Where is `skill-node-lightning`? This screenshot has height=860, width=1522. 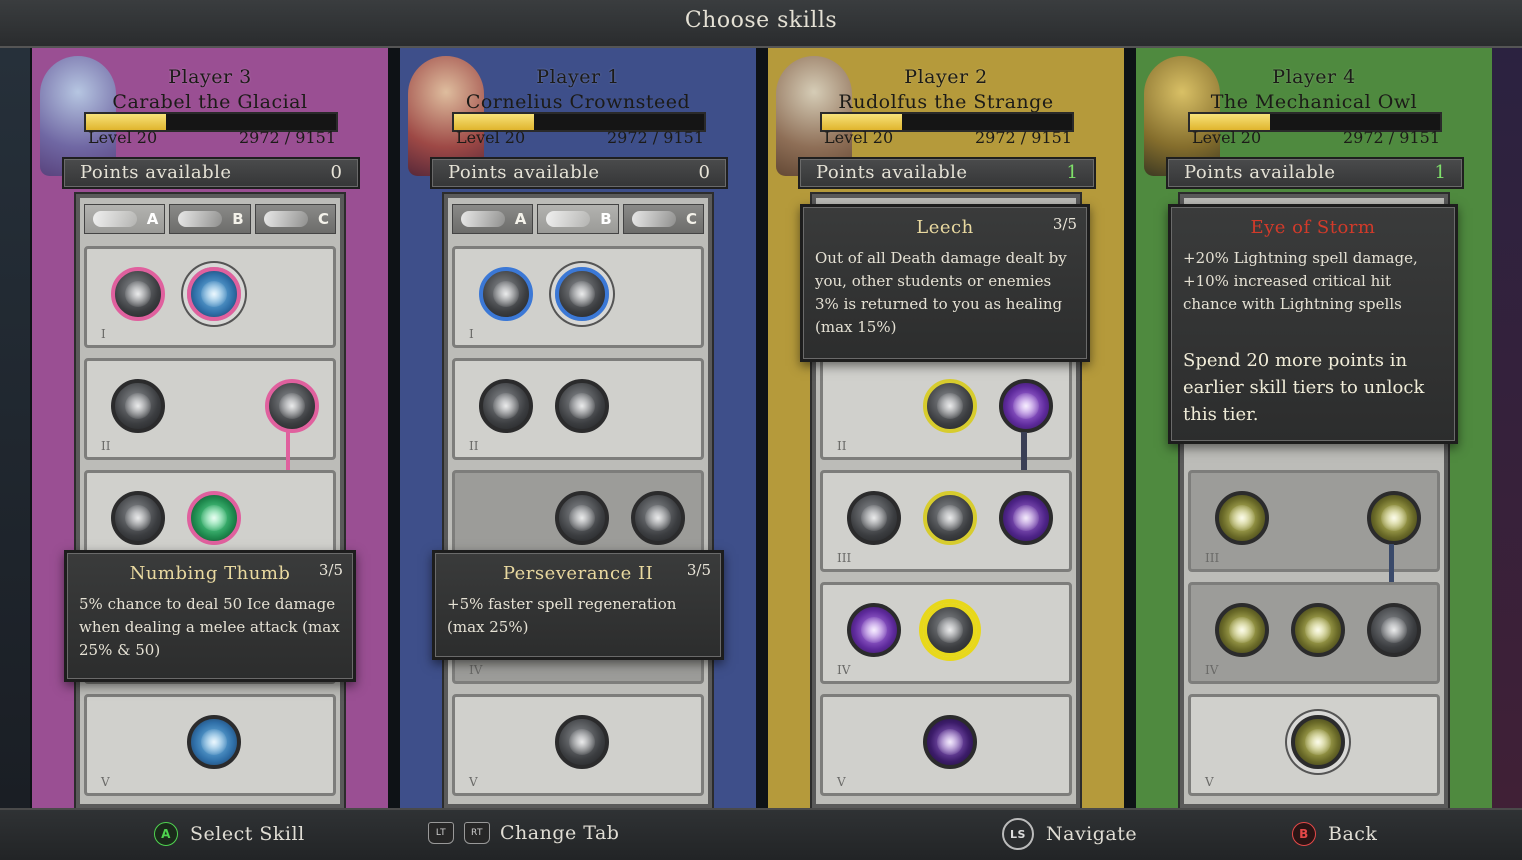
skill-node-lightning is located at coordinates (1242, 518).